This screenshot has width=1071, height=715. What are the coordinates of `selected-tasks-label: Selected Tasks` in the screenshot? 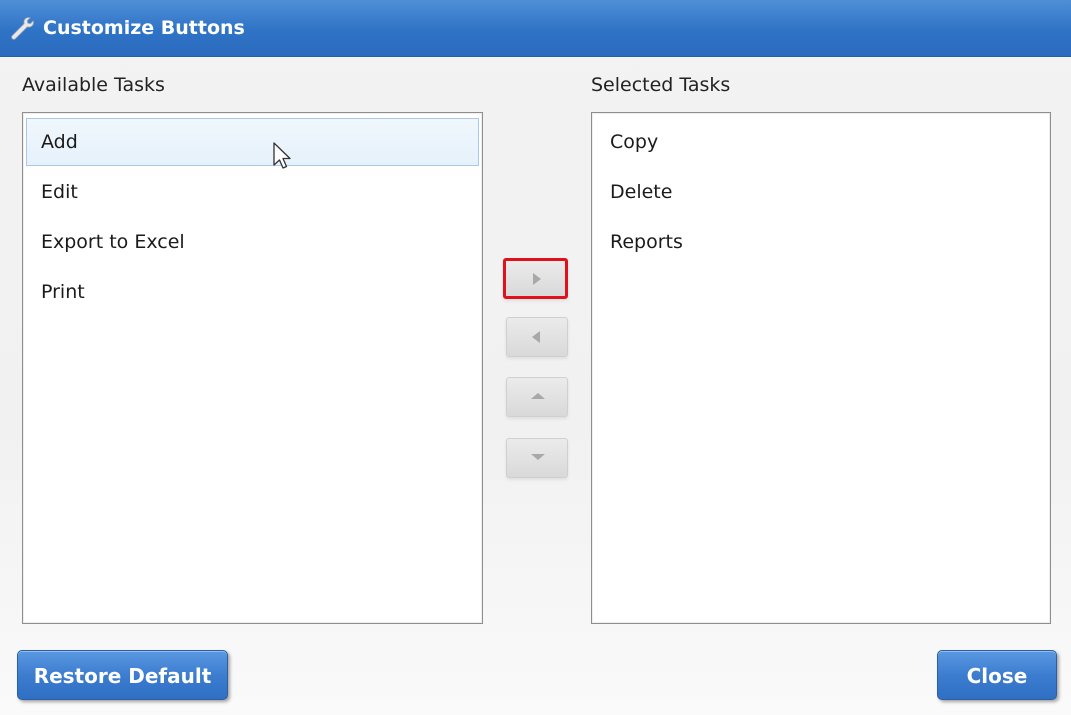 It's located at (661, 85).